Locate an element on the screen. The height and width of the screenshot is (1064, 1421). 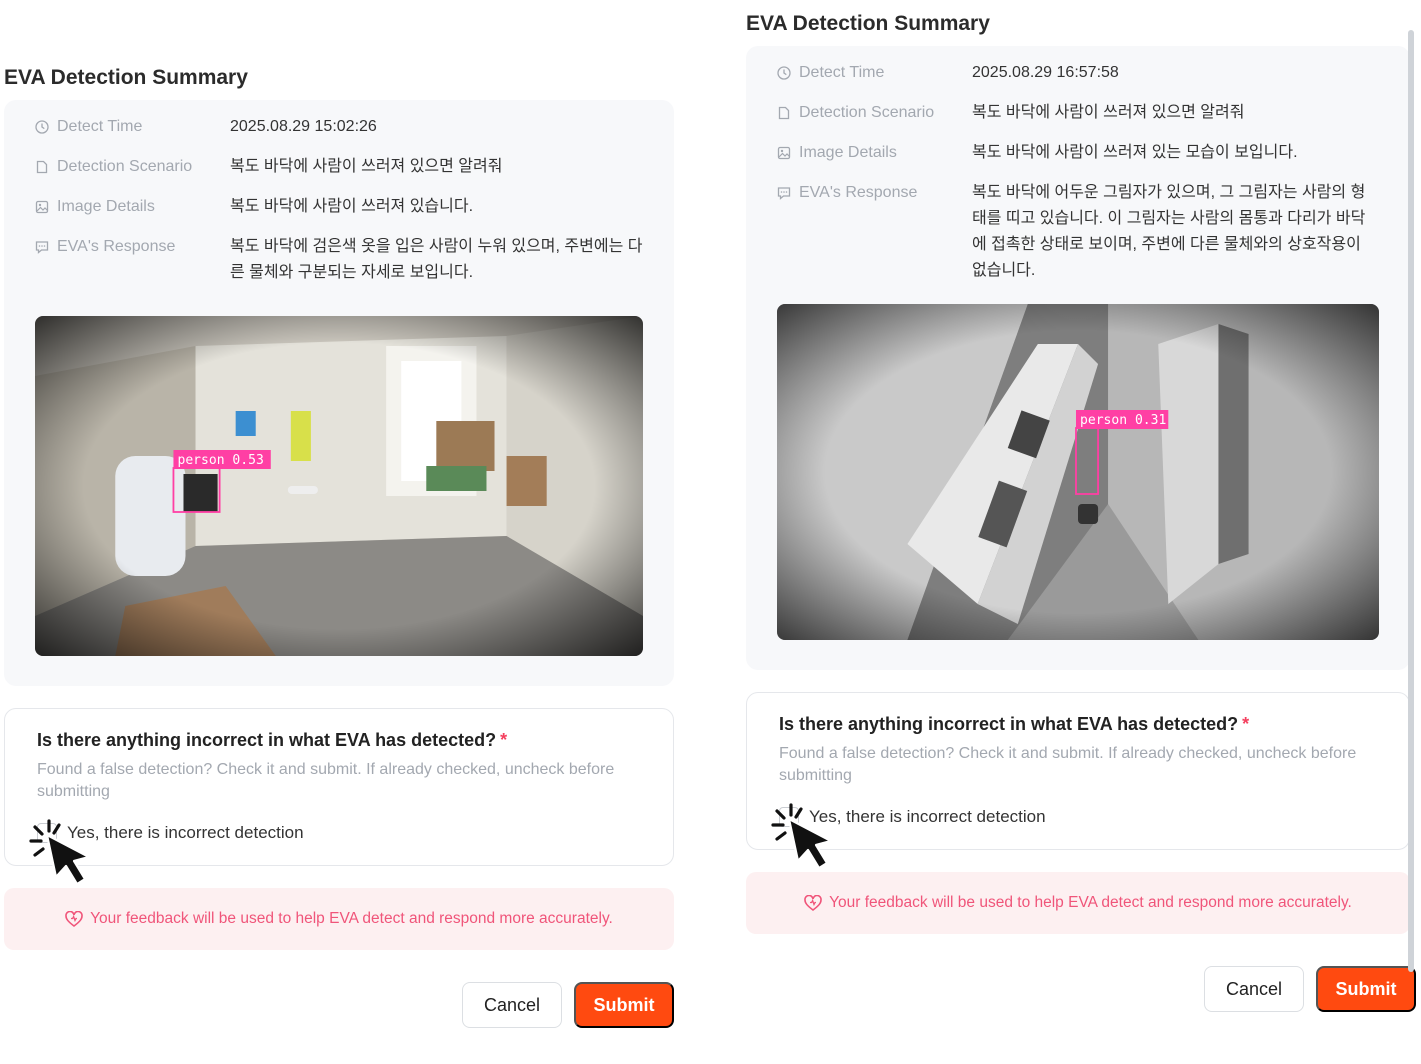
detect-time-row: Detect Time 2025.08.29 16:57:58 is located at coordinates (1078, 73).